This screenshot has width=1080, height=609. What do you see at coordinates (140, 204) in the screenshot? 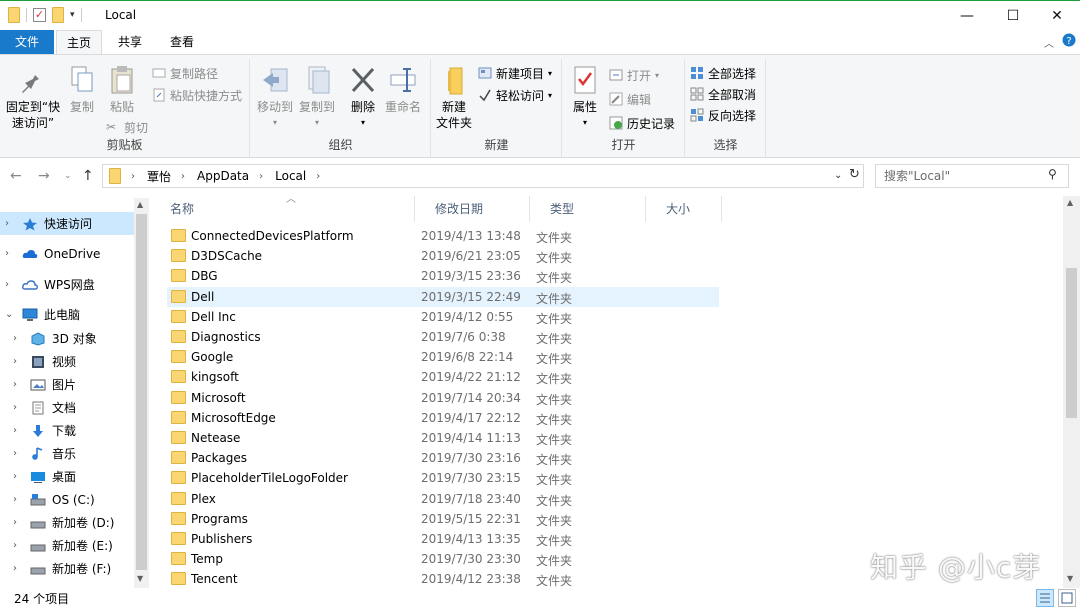
I see `scroll-up-arrow-icon: ▲` at bounding box center [140, 204].